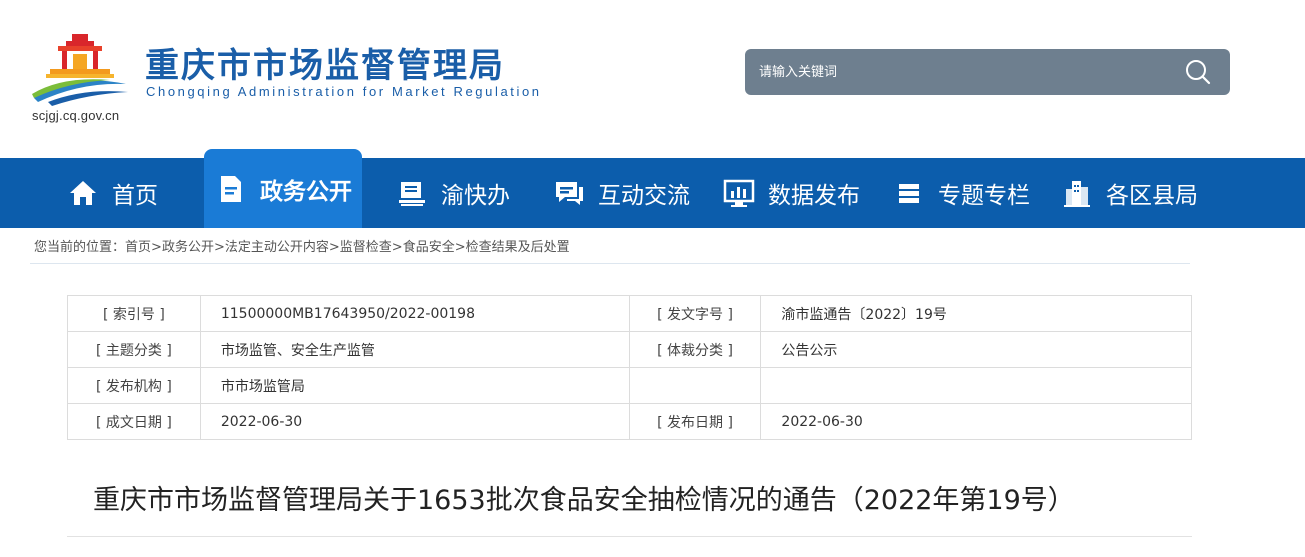 The width and height of the screenshot is (1305, 557). I want to click on site-name: 重庆市市场监督管理局, so click(325, 62).